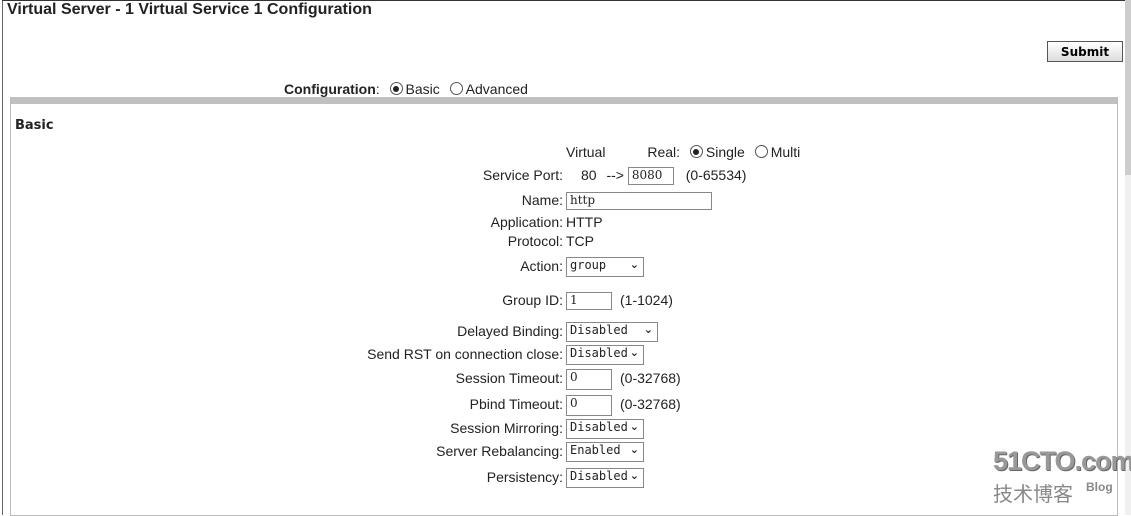 This screenshot has width=1131, height=516. Describe the element at coordinates (586, 152) in the screenshot. I see `virtual-header: Virtual` at that location.